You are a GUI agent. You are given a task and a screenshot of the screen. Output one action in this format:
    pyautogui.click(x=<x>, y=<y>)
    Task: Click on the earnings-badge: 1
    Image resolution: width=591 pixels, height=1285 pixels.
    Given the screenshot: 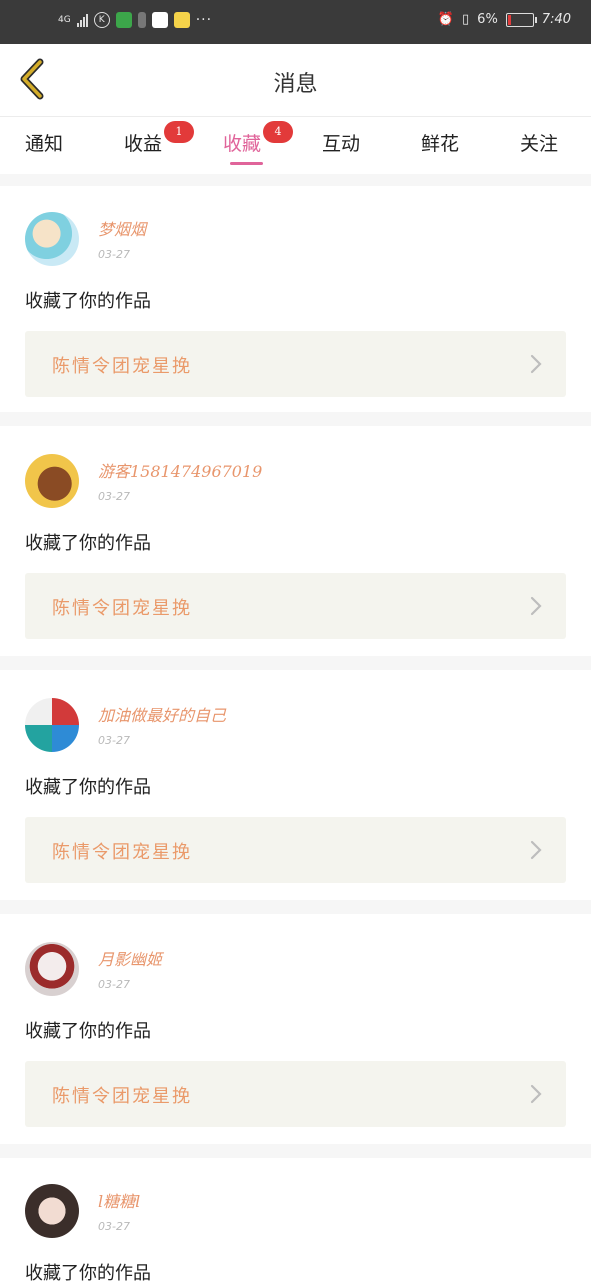 What is the action you would take?
    pyautogui.click(x=179, y=132)
    